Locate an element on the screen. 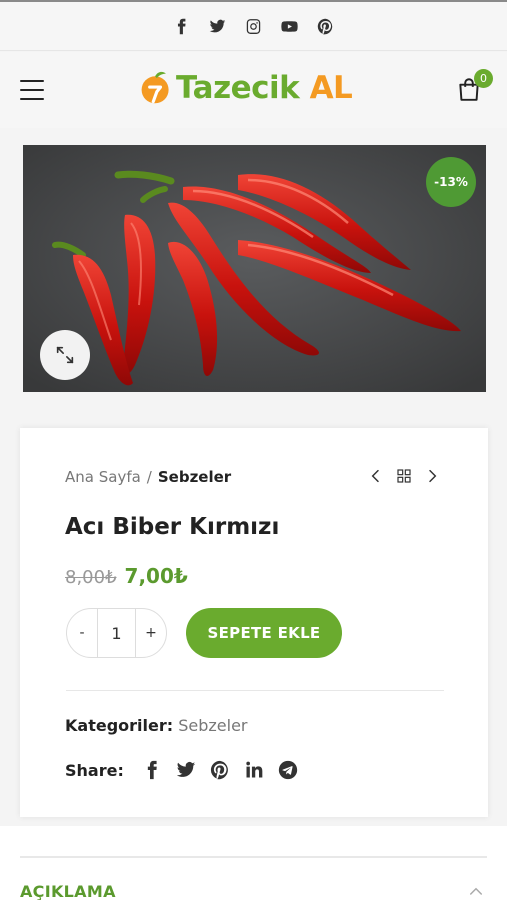 This screenshot has height=900, width=507. breadcrumb-home: Ana Sayfa is located at coordinates (103, 477).